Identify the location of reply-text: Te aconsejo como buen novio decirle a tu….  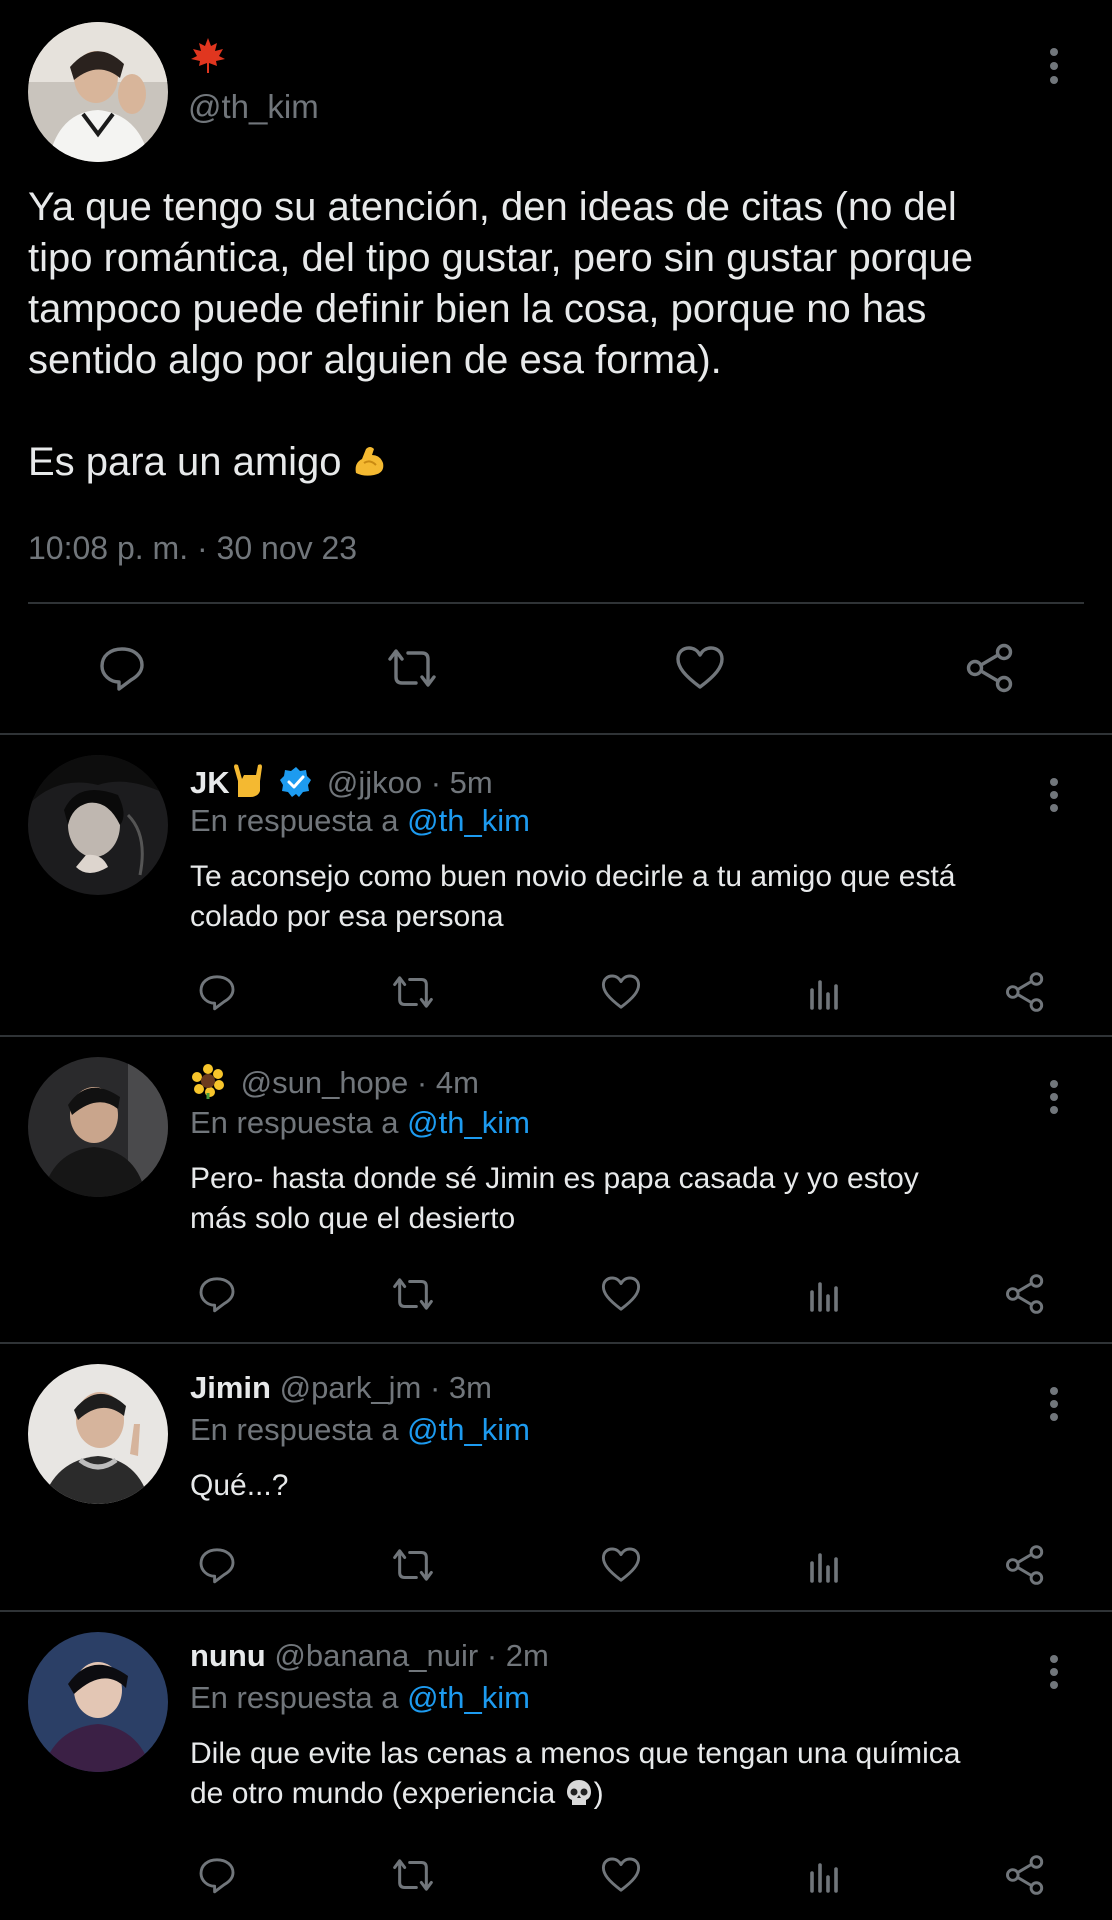
(630, 897).